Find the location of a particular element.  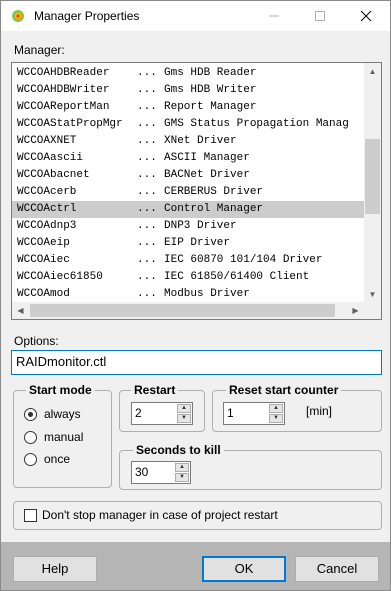

horizontal-scroll-thumb is located at coordinates (182, 310).